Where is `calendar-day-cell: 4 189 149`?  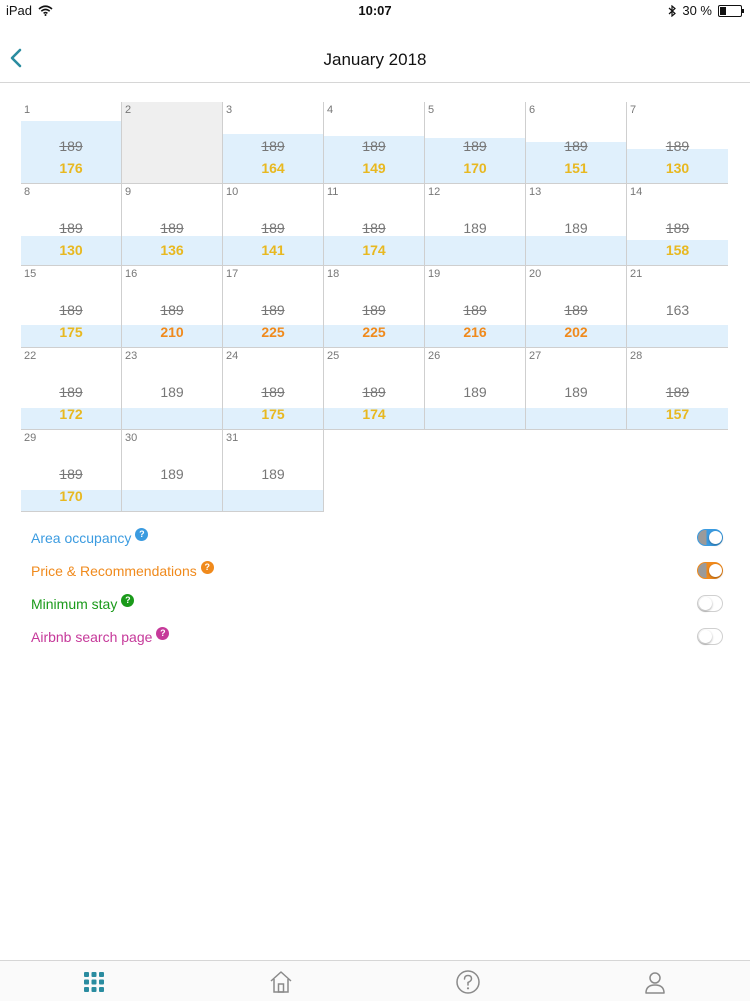
calendar-day-cell: 4 189 149 is located at coordinates (374, 143).